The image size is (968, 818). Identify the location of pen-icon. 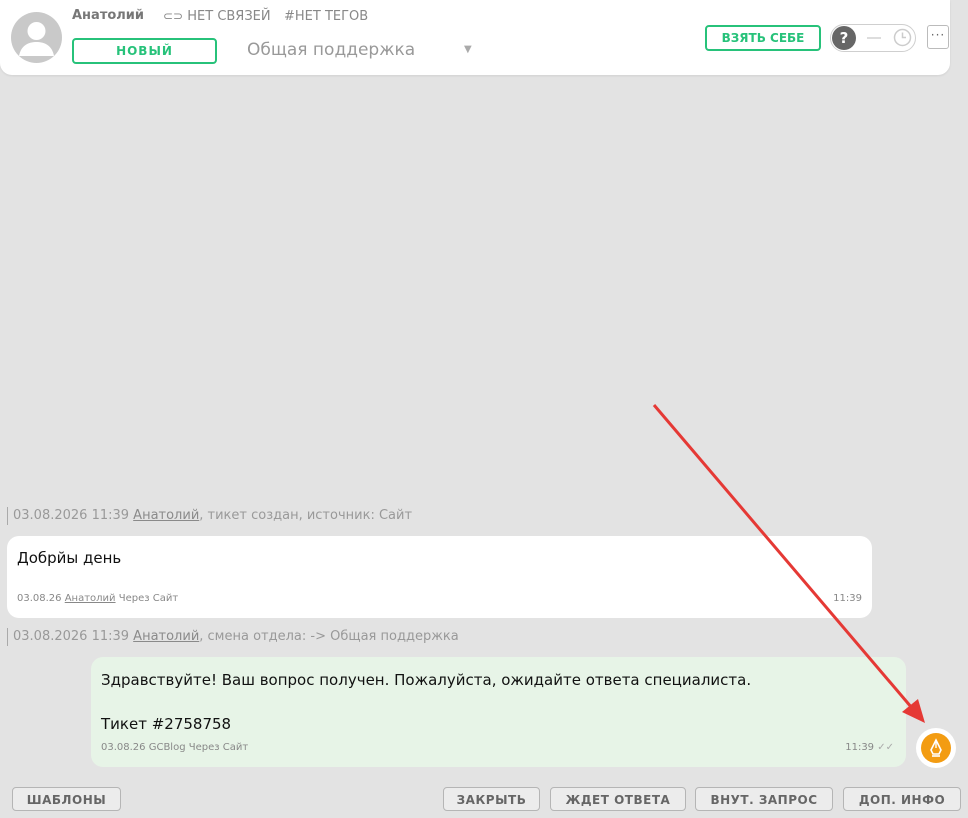
(936, 748).